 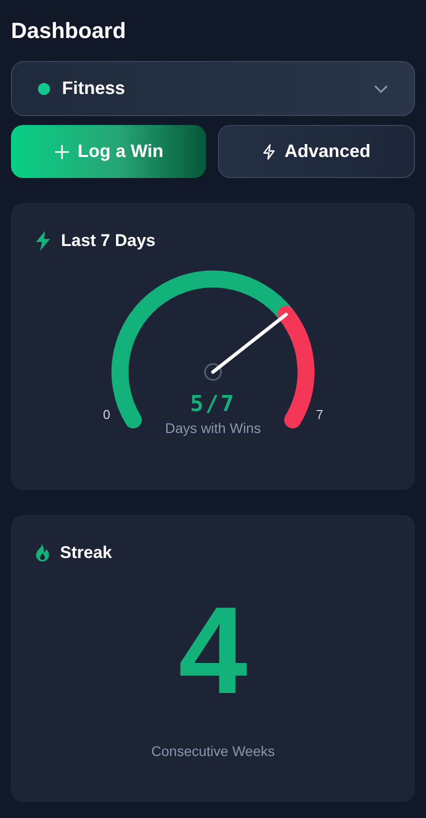 What do you see at coordinates (320, 414) in the screenshot?
I see `gauge-max-label: 7` at bounding box center [320, 414].